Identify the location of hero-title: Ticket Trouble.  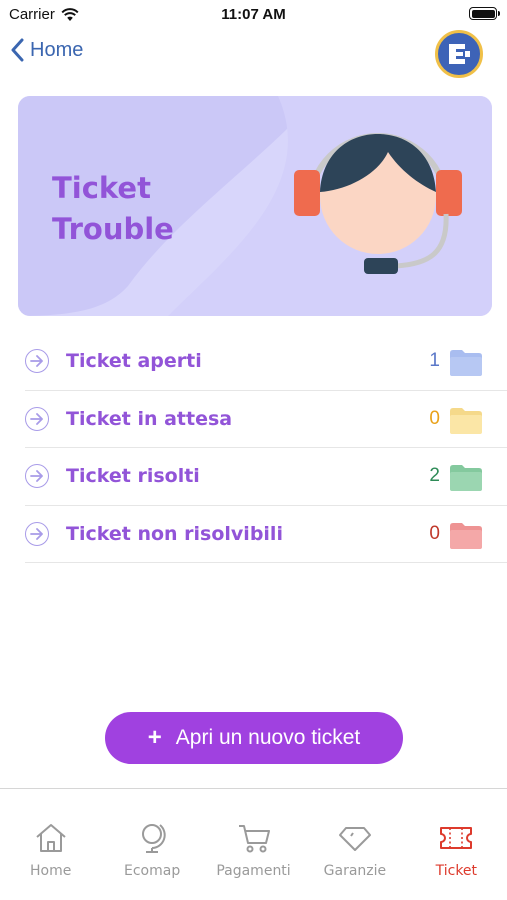
(113, 209).